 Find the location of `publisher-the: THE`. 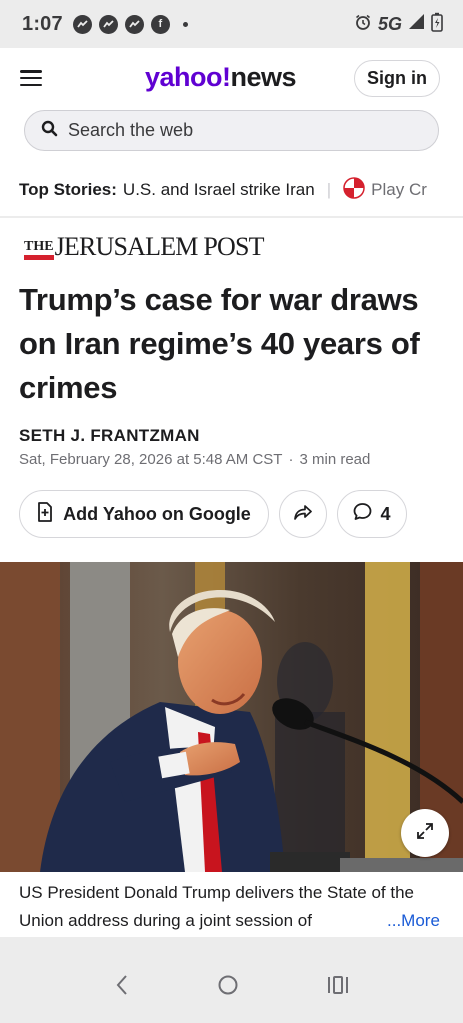

publisher-the: THE is located at coordinates (39, 250).